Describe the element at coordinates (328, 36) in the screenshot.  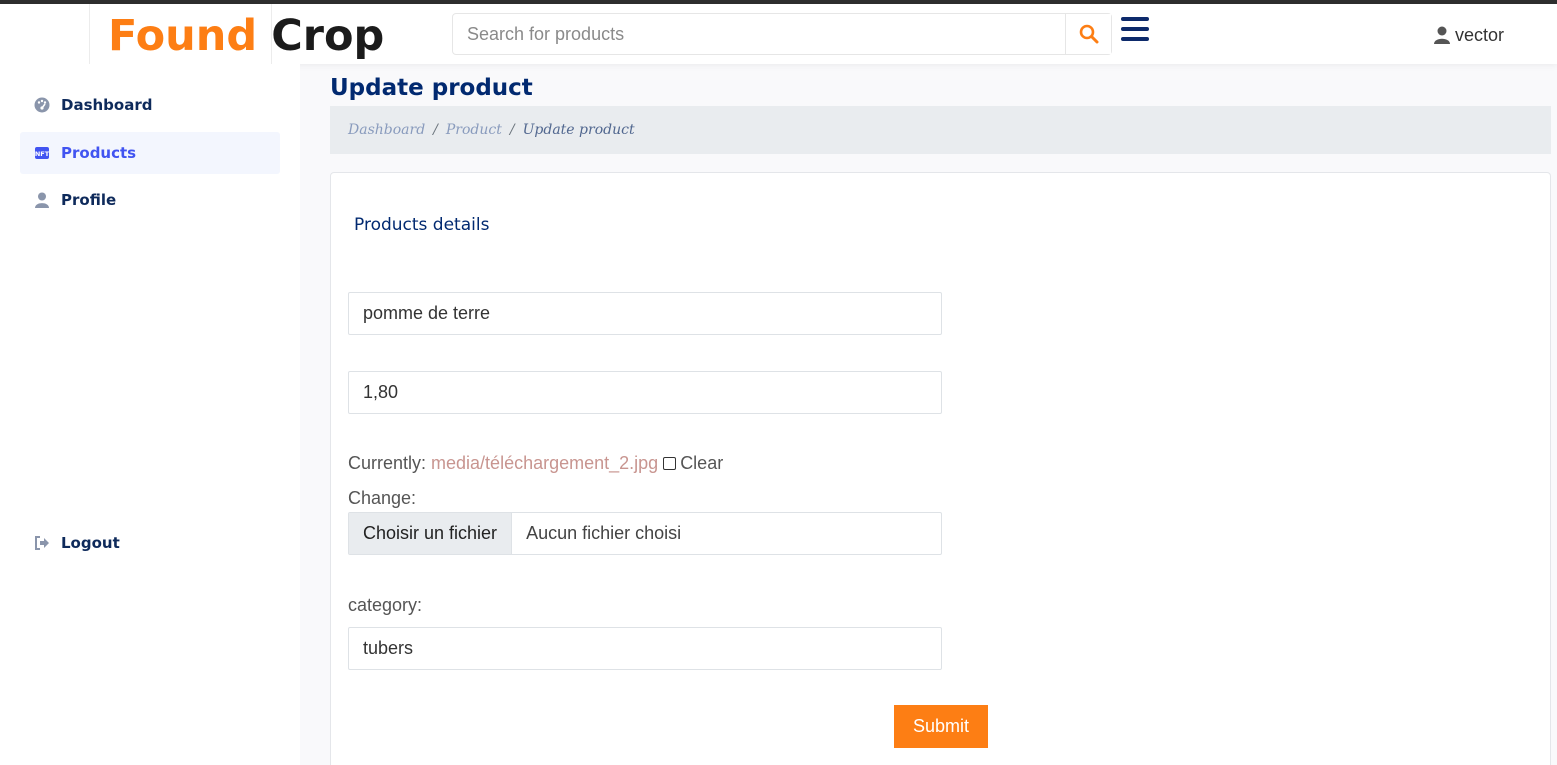
I see `brand-part2: Crop` at that location.